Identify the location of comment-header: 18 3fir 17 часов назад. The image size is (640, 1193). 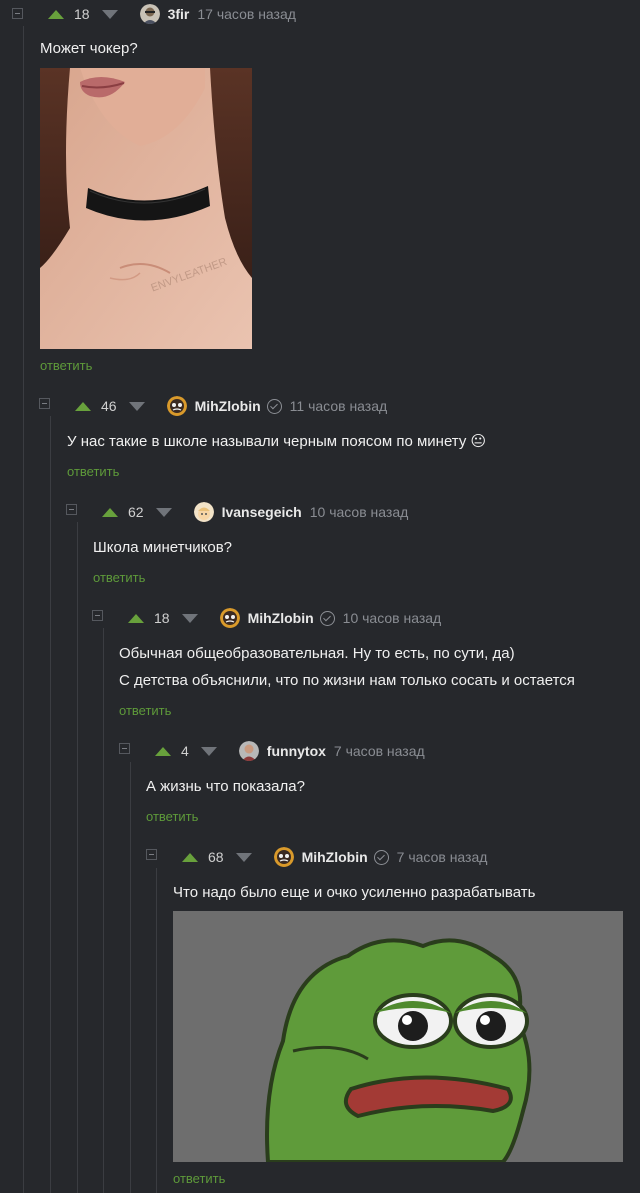
(172, 14).